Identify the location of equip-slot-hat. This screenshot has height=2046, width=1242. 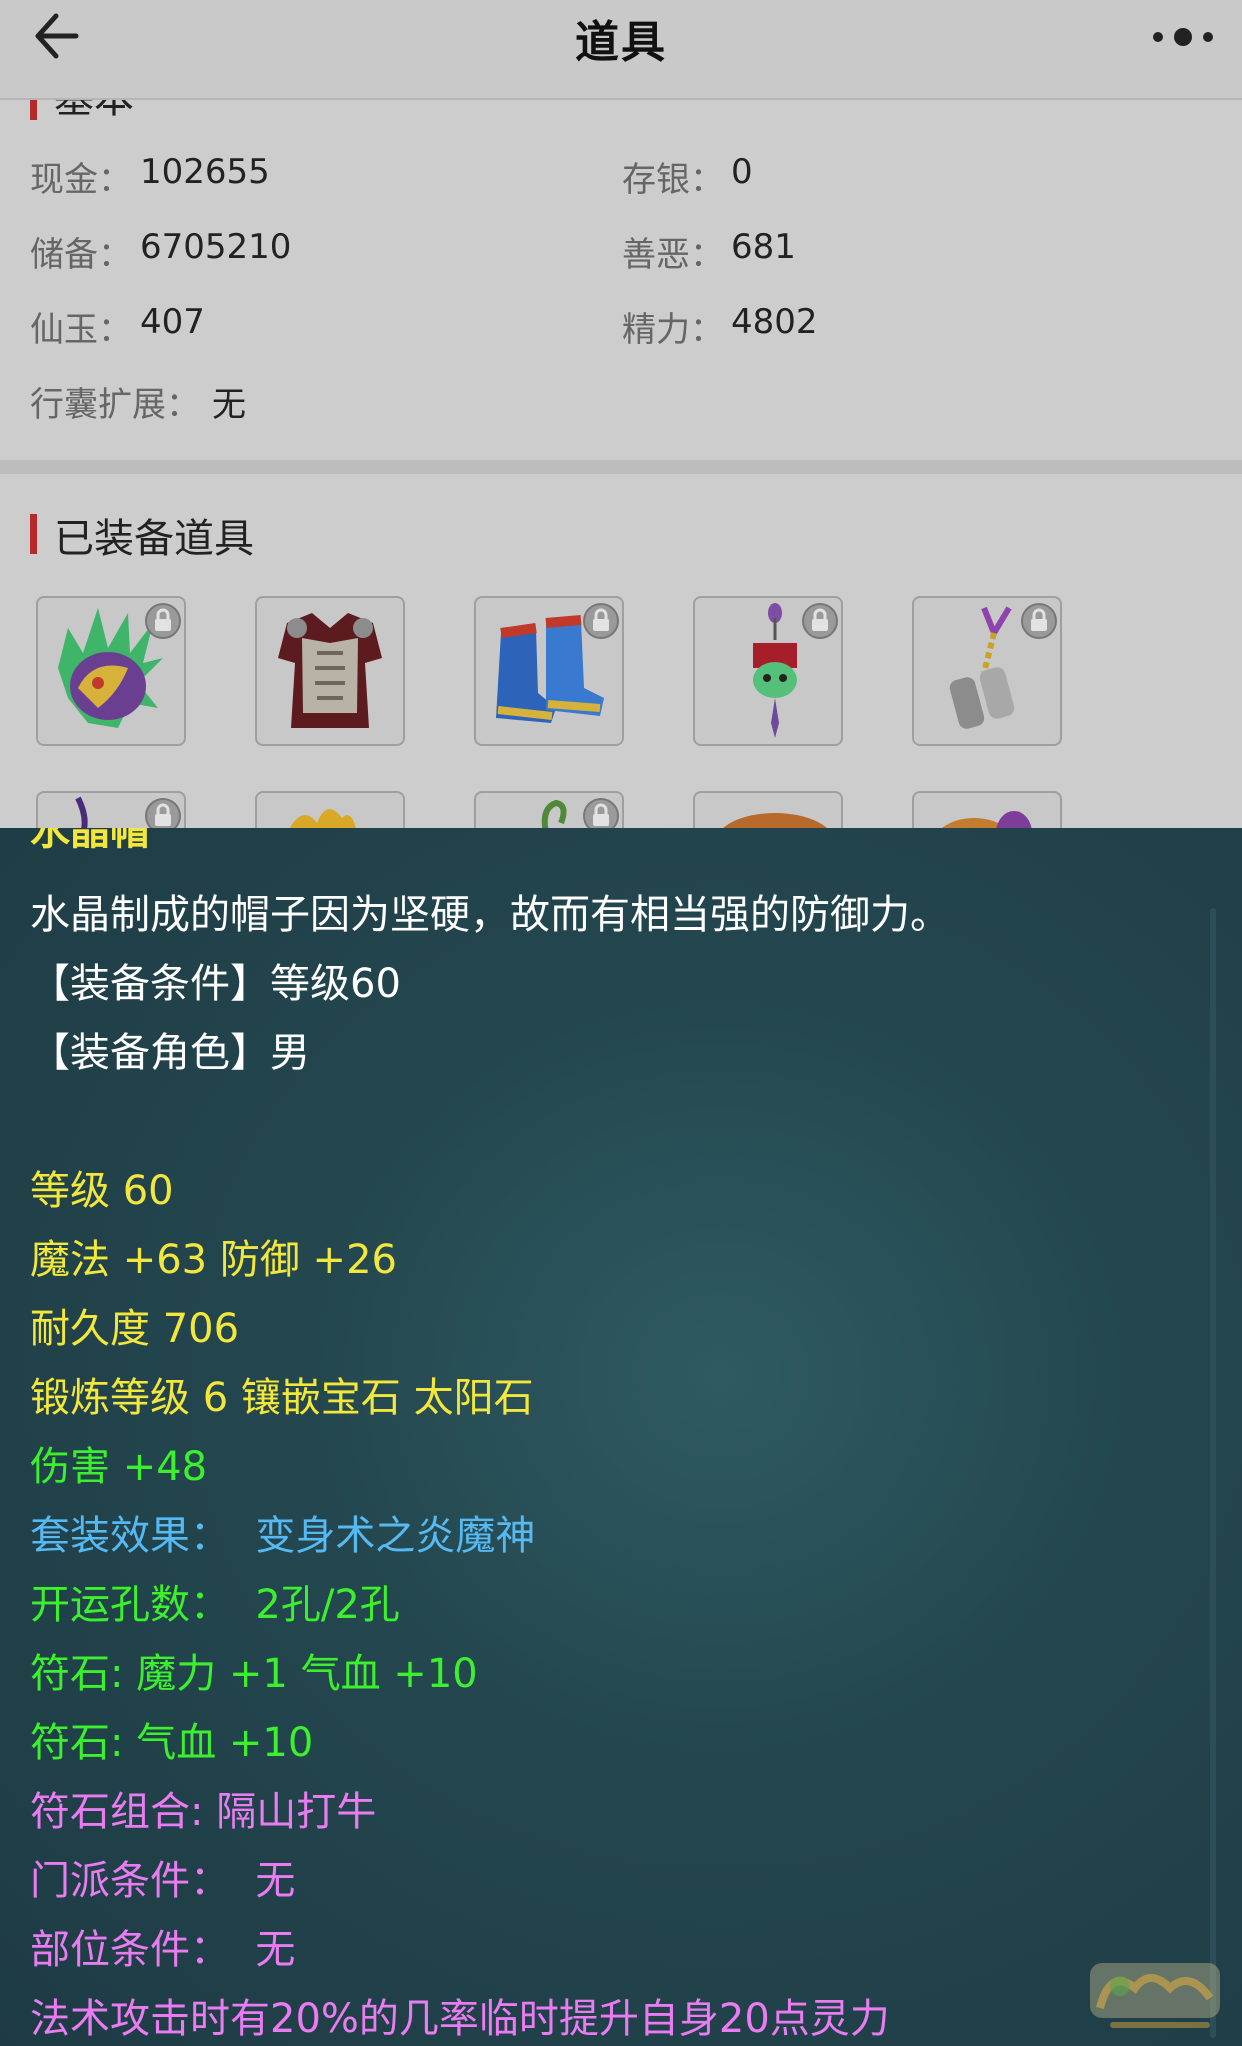
(768, 810).